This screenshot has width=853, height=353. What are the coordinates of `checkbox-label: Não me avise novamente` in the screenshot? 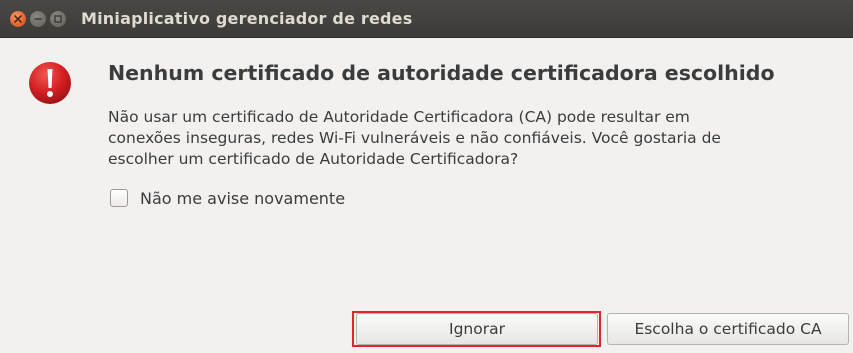 It's located at (243, 198).